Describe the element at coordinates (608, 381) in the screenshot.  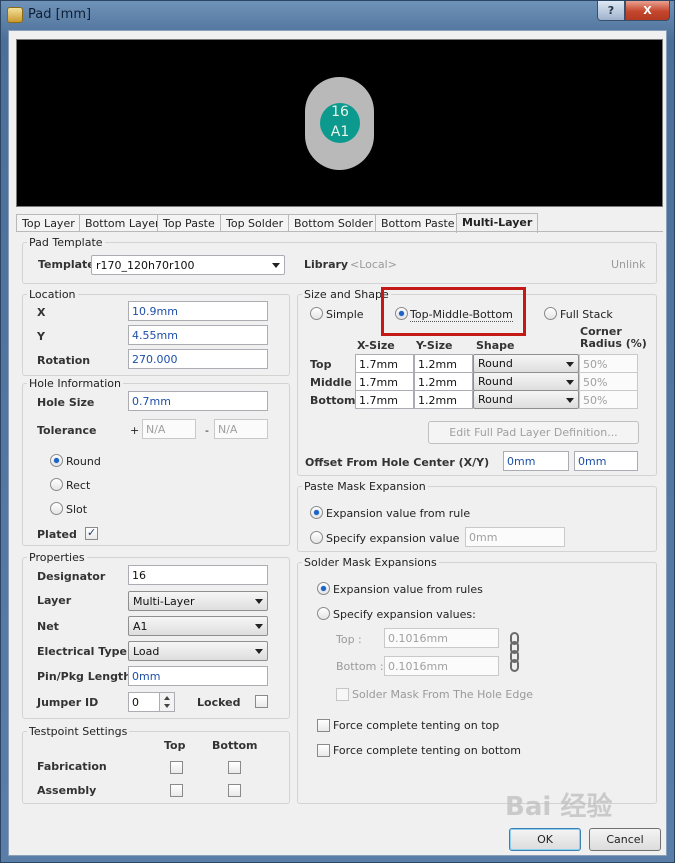
I see `middle-corner-radius-input: 50%` at that location.